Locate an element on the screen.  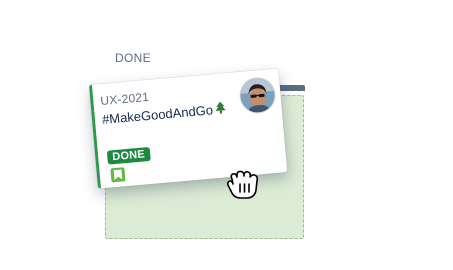
issue-key: UX-2021 is located at coordinates (124, 99).